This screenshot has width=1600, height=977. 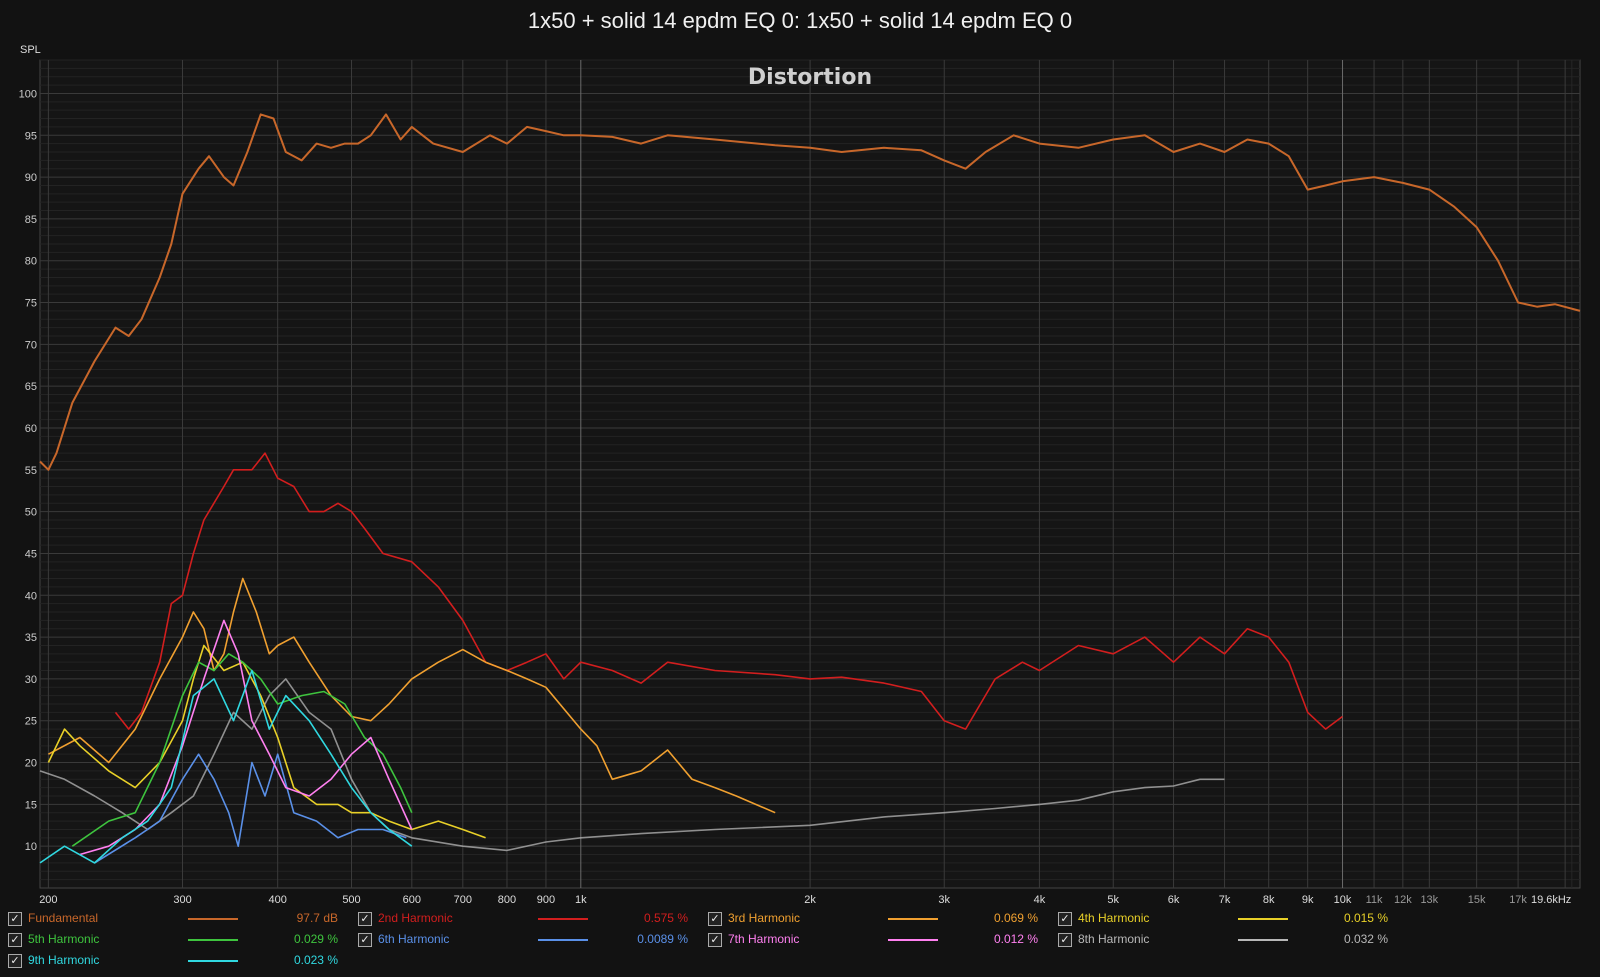 What do you see at coordinates (810, 900) in the screenshot?
I see `x-tick-label: 2k` at bounding box center [810, 900].